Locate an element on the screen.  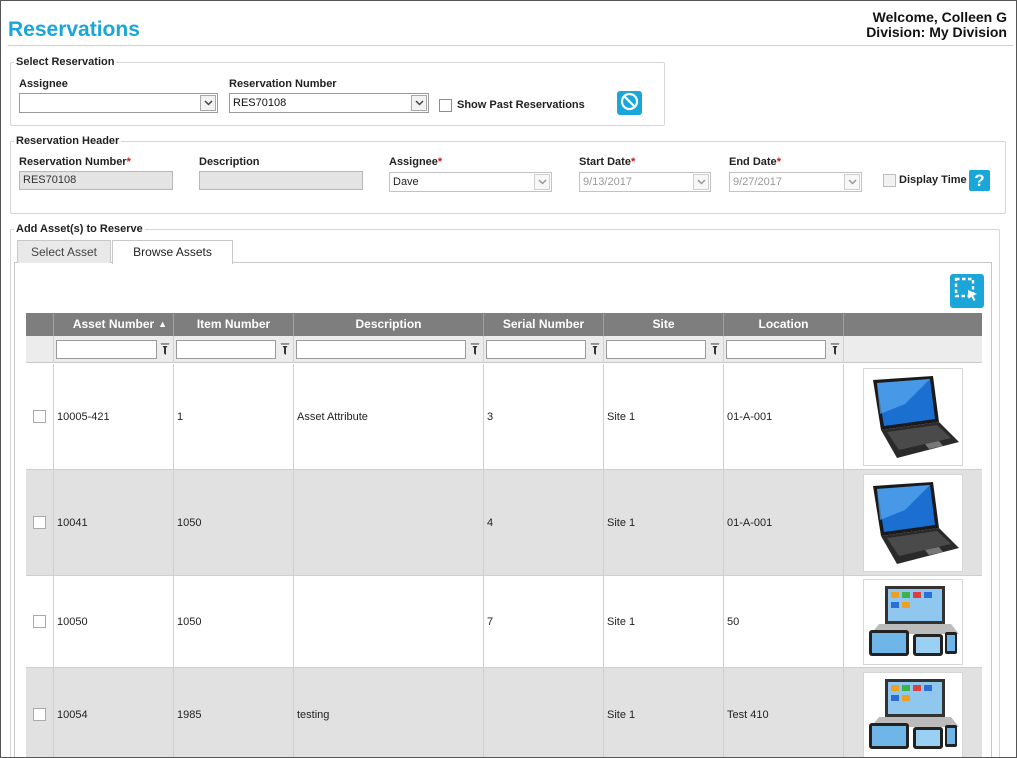
header-assignee-select: Dave is located at coordinates (470, 182).